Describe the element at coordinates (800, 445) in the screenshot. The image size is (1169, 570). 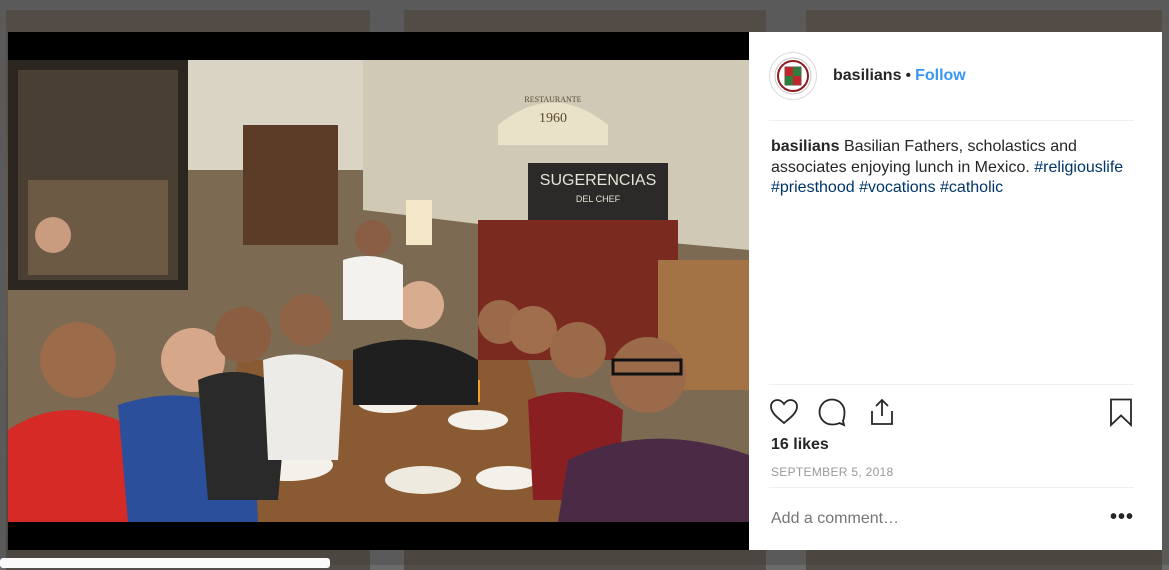
I see `likes-count: 16 likes` at that location.